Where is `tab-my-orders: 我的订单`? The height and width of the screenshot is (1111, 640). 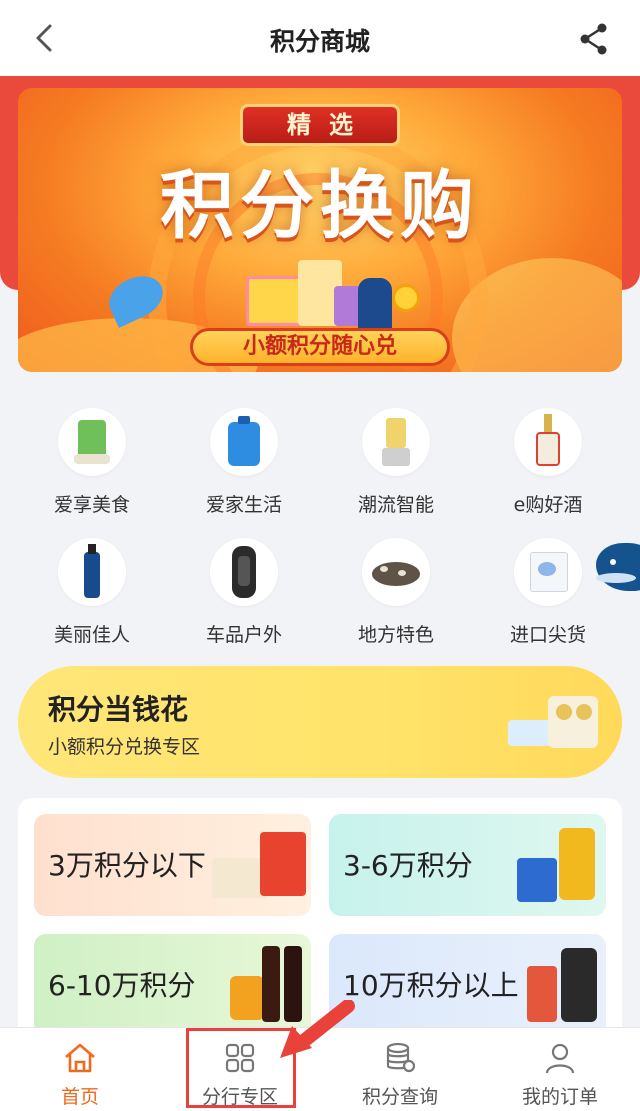 tab-my-orders: 我的订单 is located at coordinates (560, 1069).